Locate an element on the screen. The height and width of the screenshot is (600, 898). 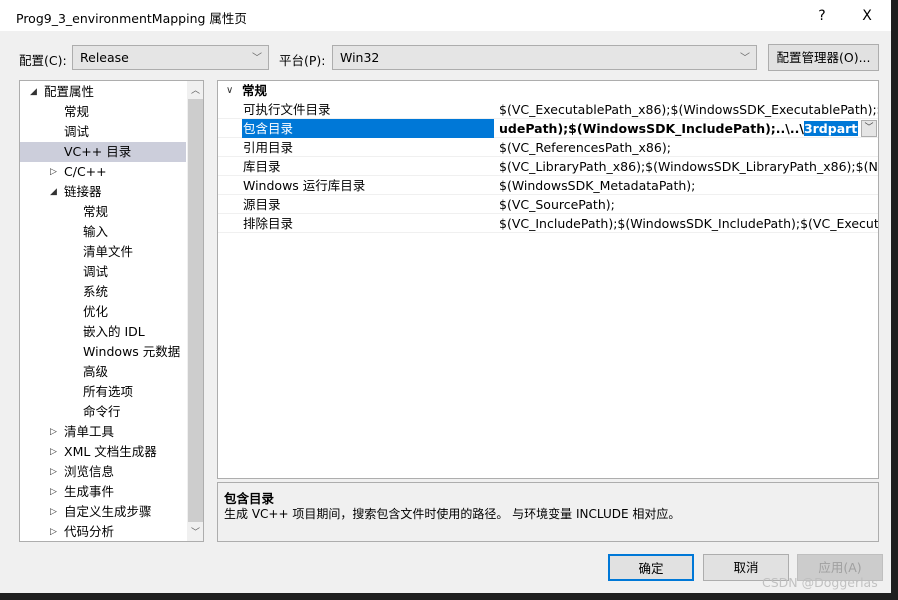
scroll-thumb is located at coordinates (195, 310).